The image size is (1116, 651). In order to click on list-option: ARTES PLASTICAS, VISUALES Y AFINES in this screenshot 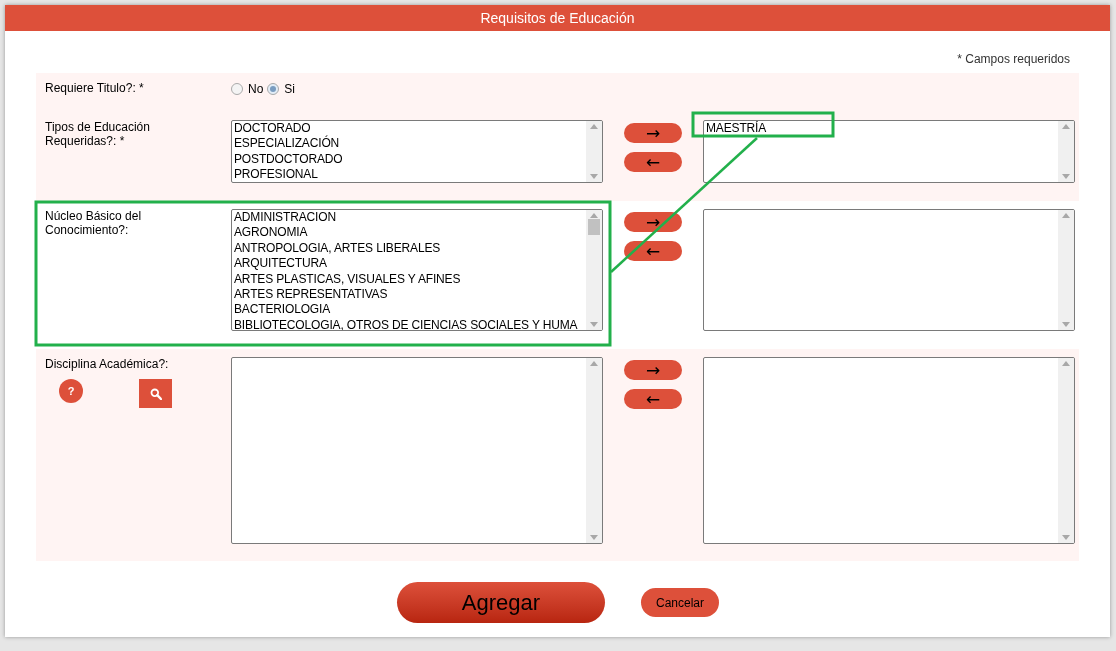, I will do `click(410, 279)`.